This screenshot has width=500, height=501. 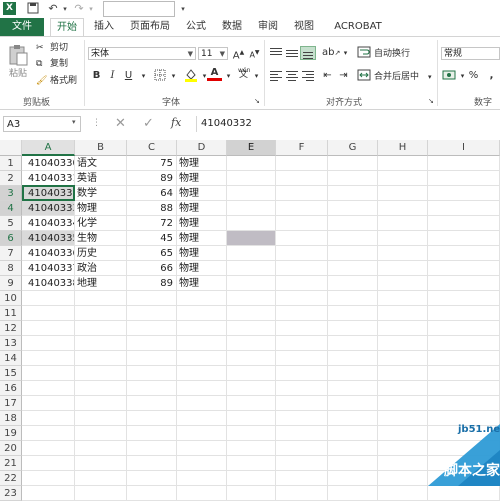 I want to click on row-header-3: 3, so click(x=11, y=193).